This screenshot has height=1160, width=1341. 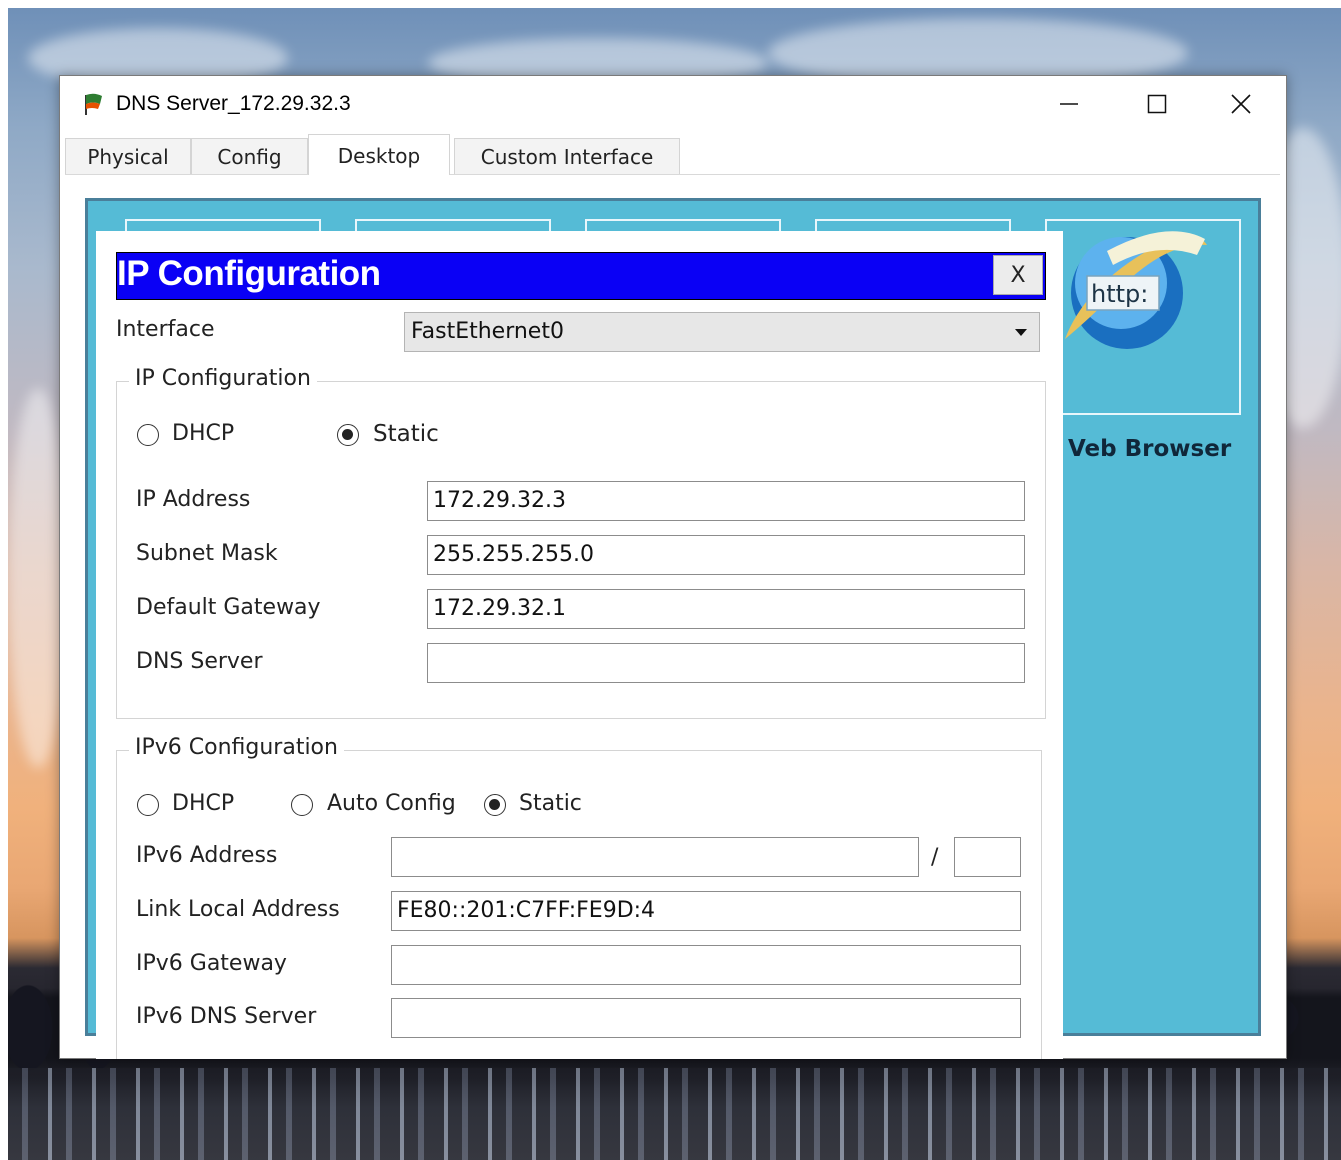 I want to click on tab-config: Config, so click(x=249, y=156).